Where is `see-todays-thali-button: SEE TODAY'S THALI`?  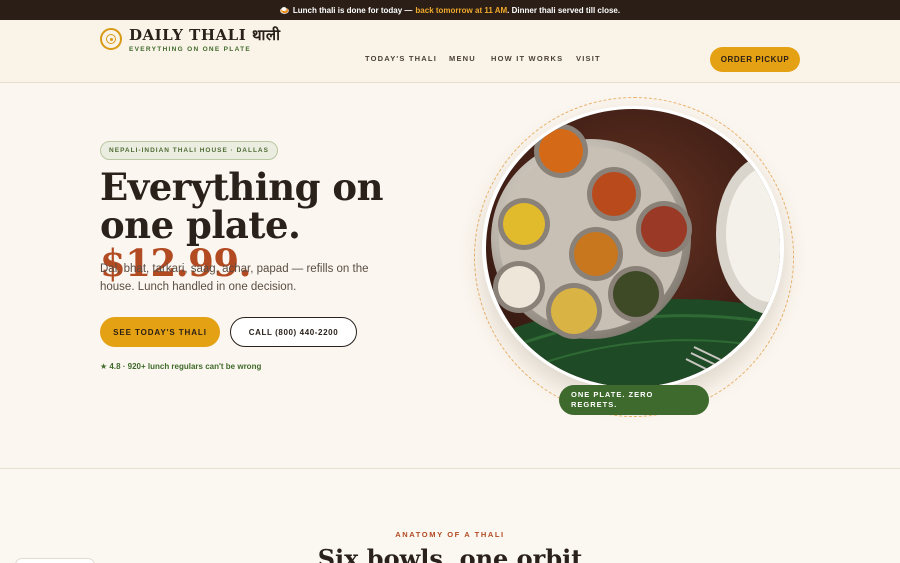 see-todays-thali-button: SEE TODAY'S THALI is located at coordinates (160, 332).